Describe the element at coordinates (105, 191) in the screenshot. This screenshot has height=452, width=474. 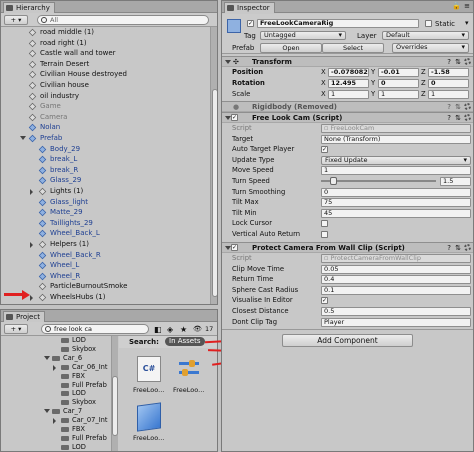
I see `hierarchy-row: Lights (1)` at that location.